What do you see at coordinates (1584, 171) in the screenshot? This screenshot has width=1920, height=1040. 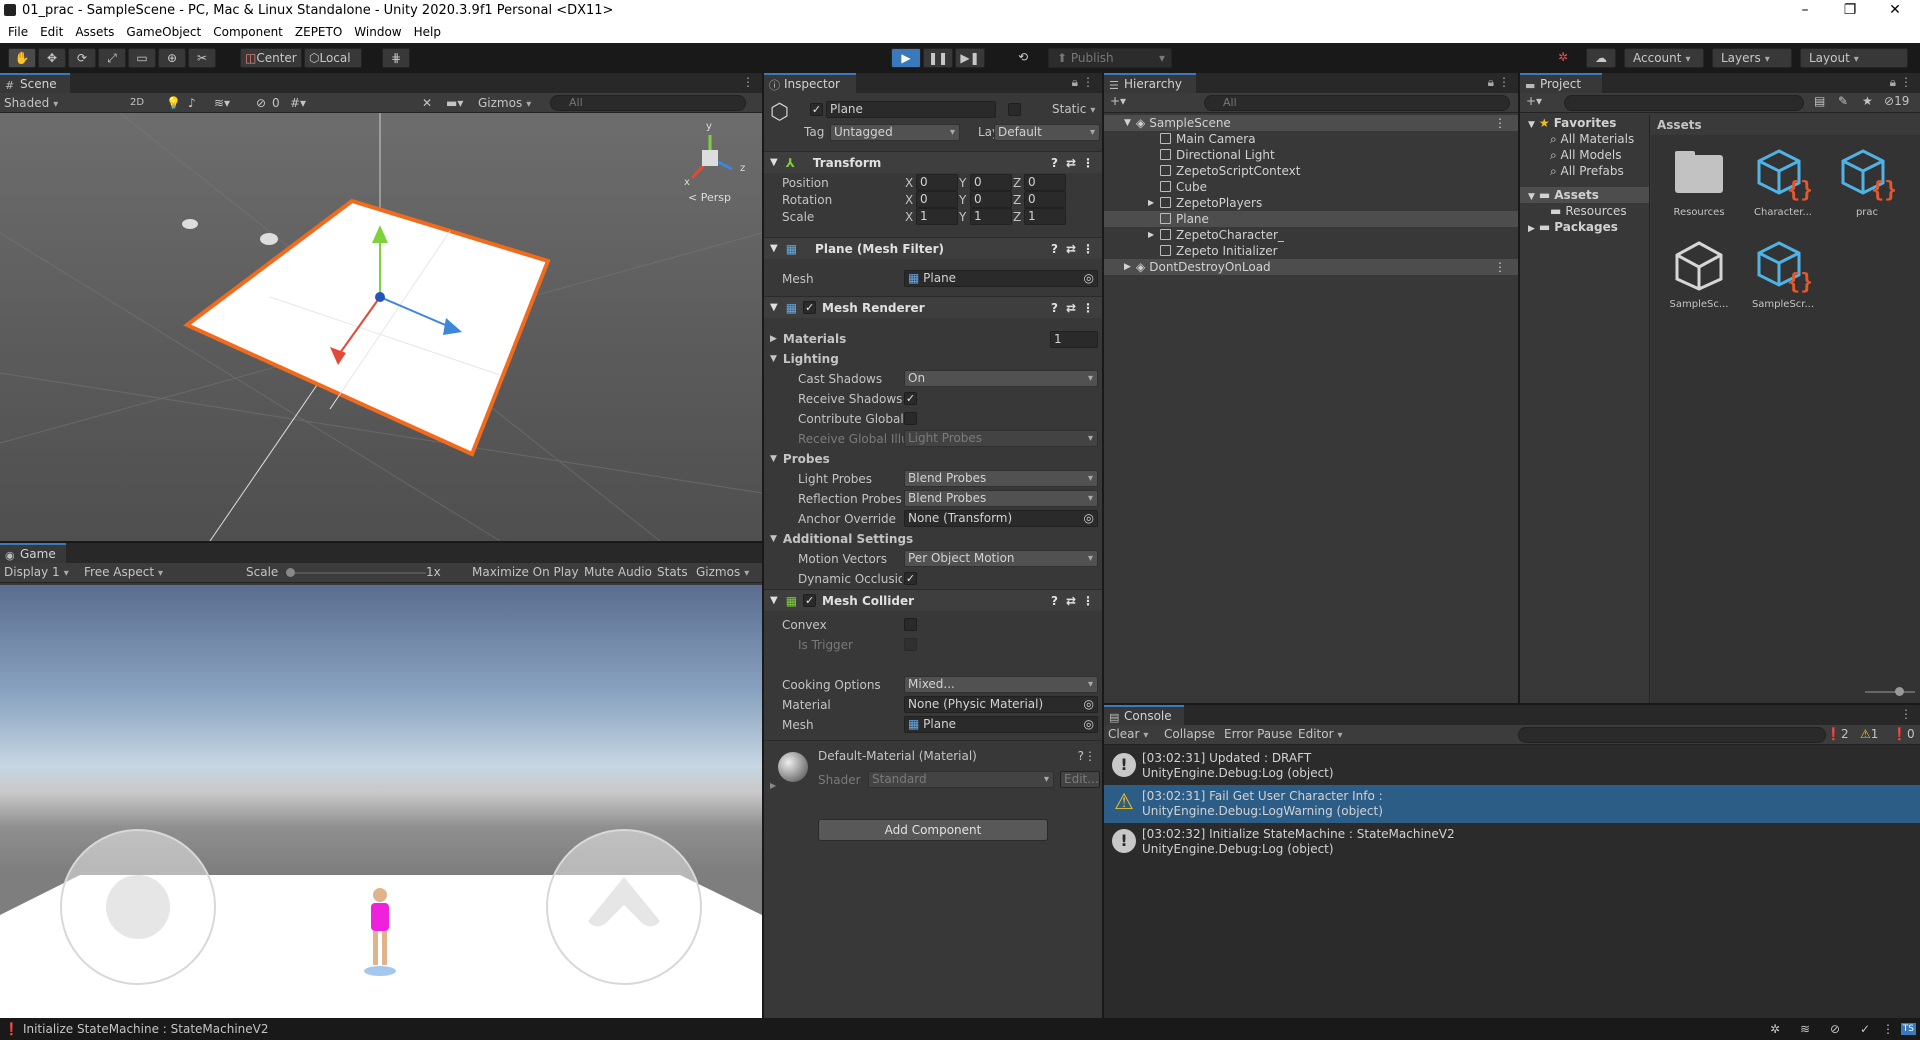 I see `favorite-search-item: ⌕ All Prefabs` at bounding box center [1584, 171].